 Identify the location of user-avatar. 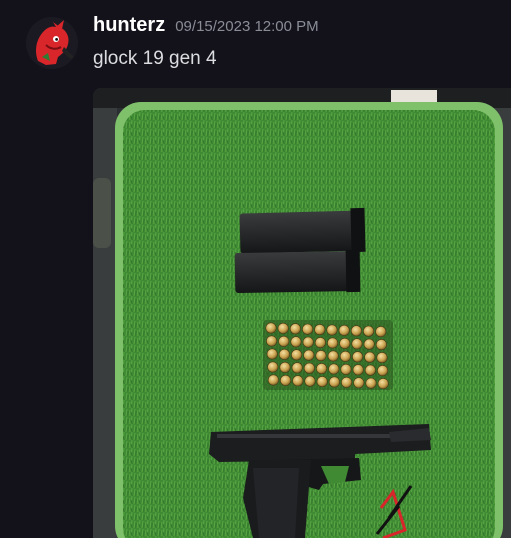
(52, 43).